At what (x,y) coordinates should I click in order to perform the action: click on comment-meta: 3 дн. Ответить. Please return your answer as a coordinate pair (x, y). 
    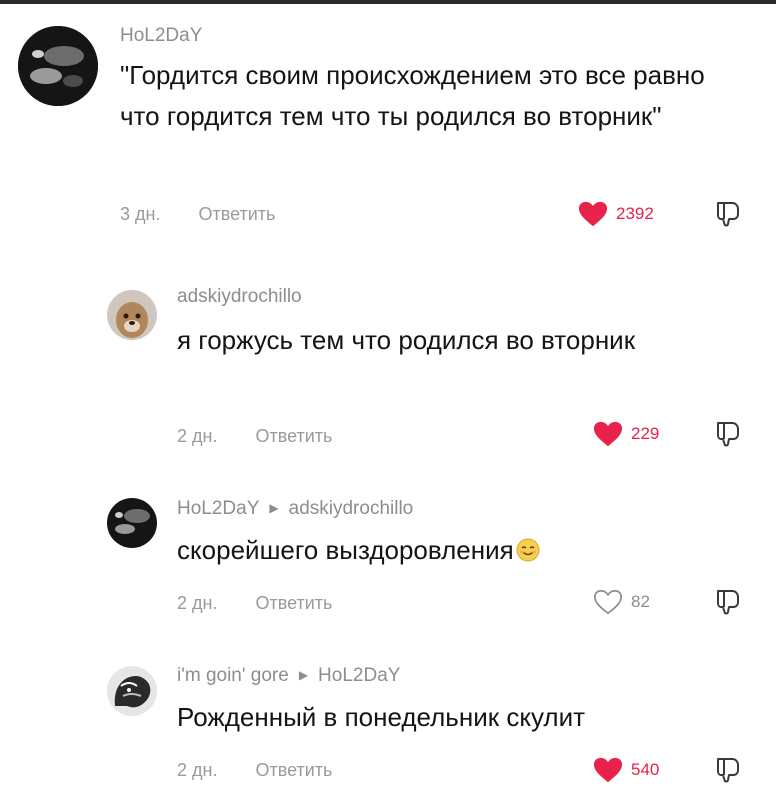
    Looking at the image, I should click on (197, 214).